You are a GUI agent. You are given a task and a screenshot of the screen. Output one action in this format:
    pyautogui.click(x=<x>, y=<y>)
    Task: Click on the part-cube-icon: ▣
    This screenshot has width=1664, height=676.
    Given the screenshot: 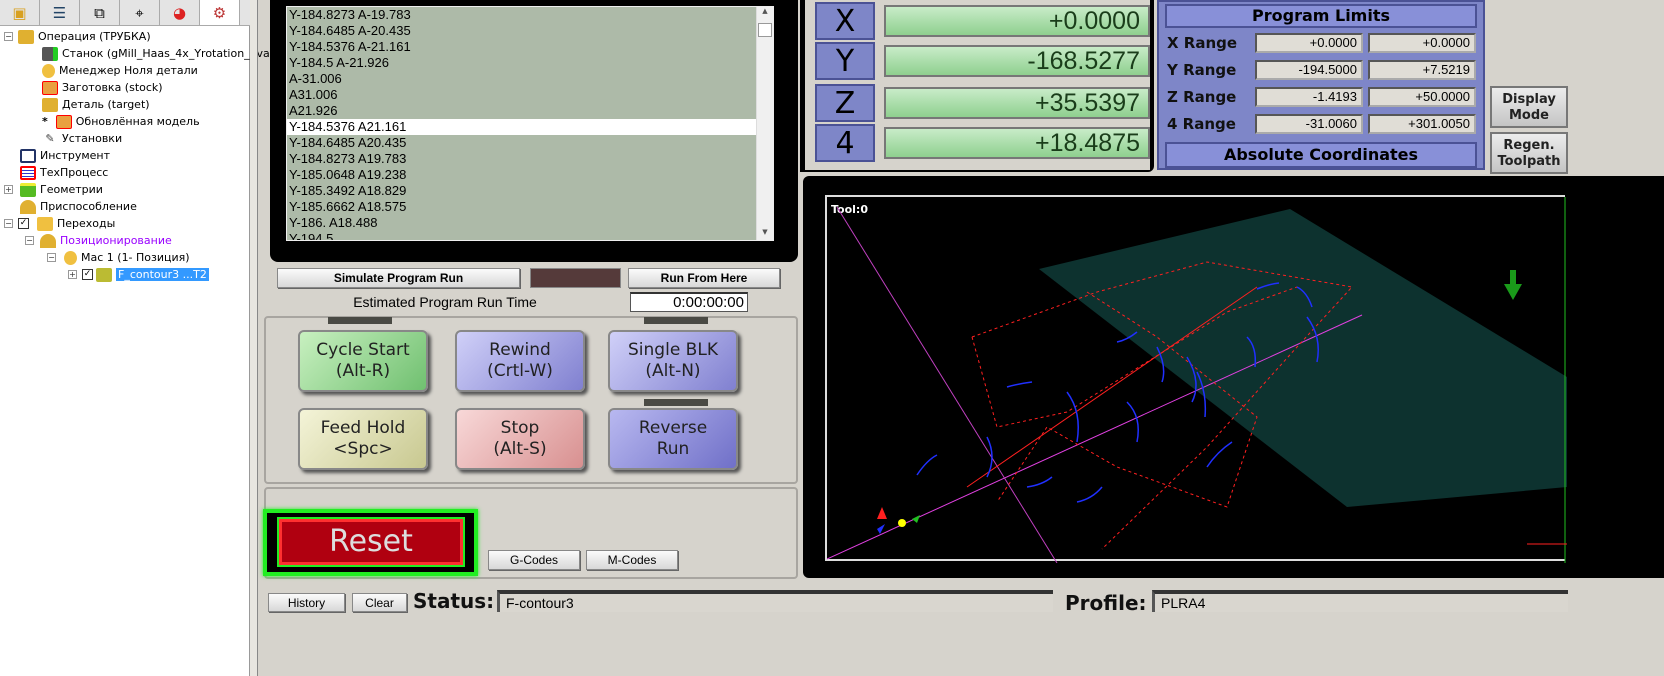 What is the action you would take?
    pyautogui.click(x=19, y=12)
    